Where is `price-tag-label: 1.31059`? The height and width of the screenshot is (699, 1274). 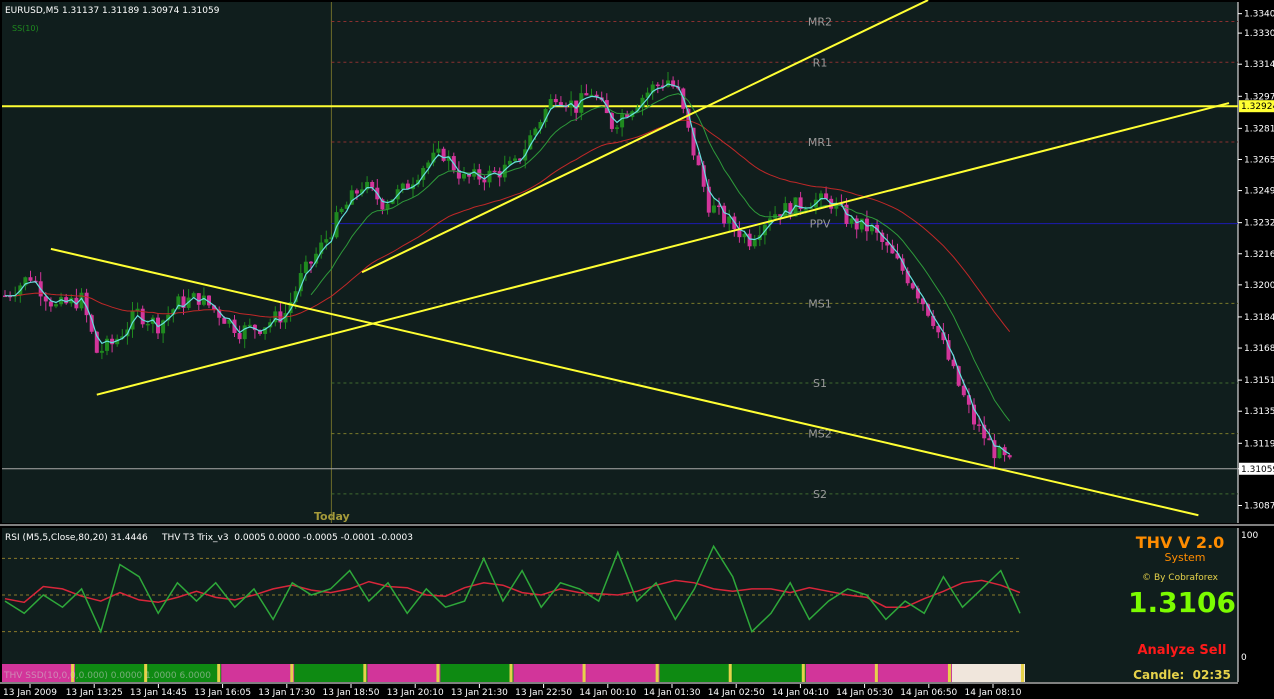 price-tag-label: 1.31059 is located at coordinates (1257, 470).